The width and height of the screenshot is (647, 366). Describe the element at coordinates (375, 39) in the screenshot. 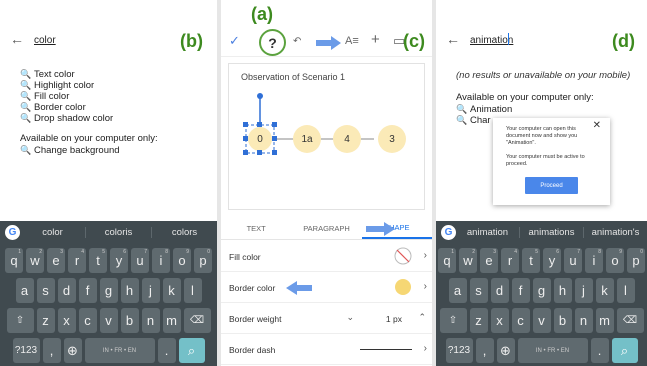

I see `add-icon: +` at that location.